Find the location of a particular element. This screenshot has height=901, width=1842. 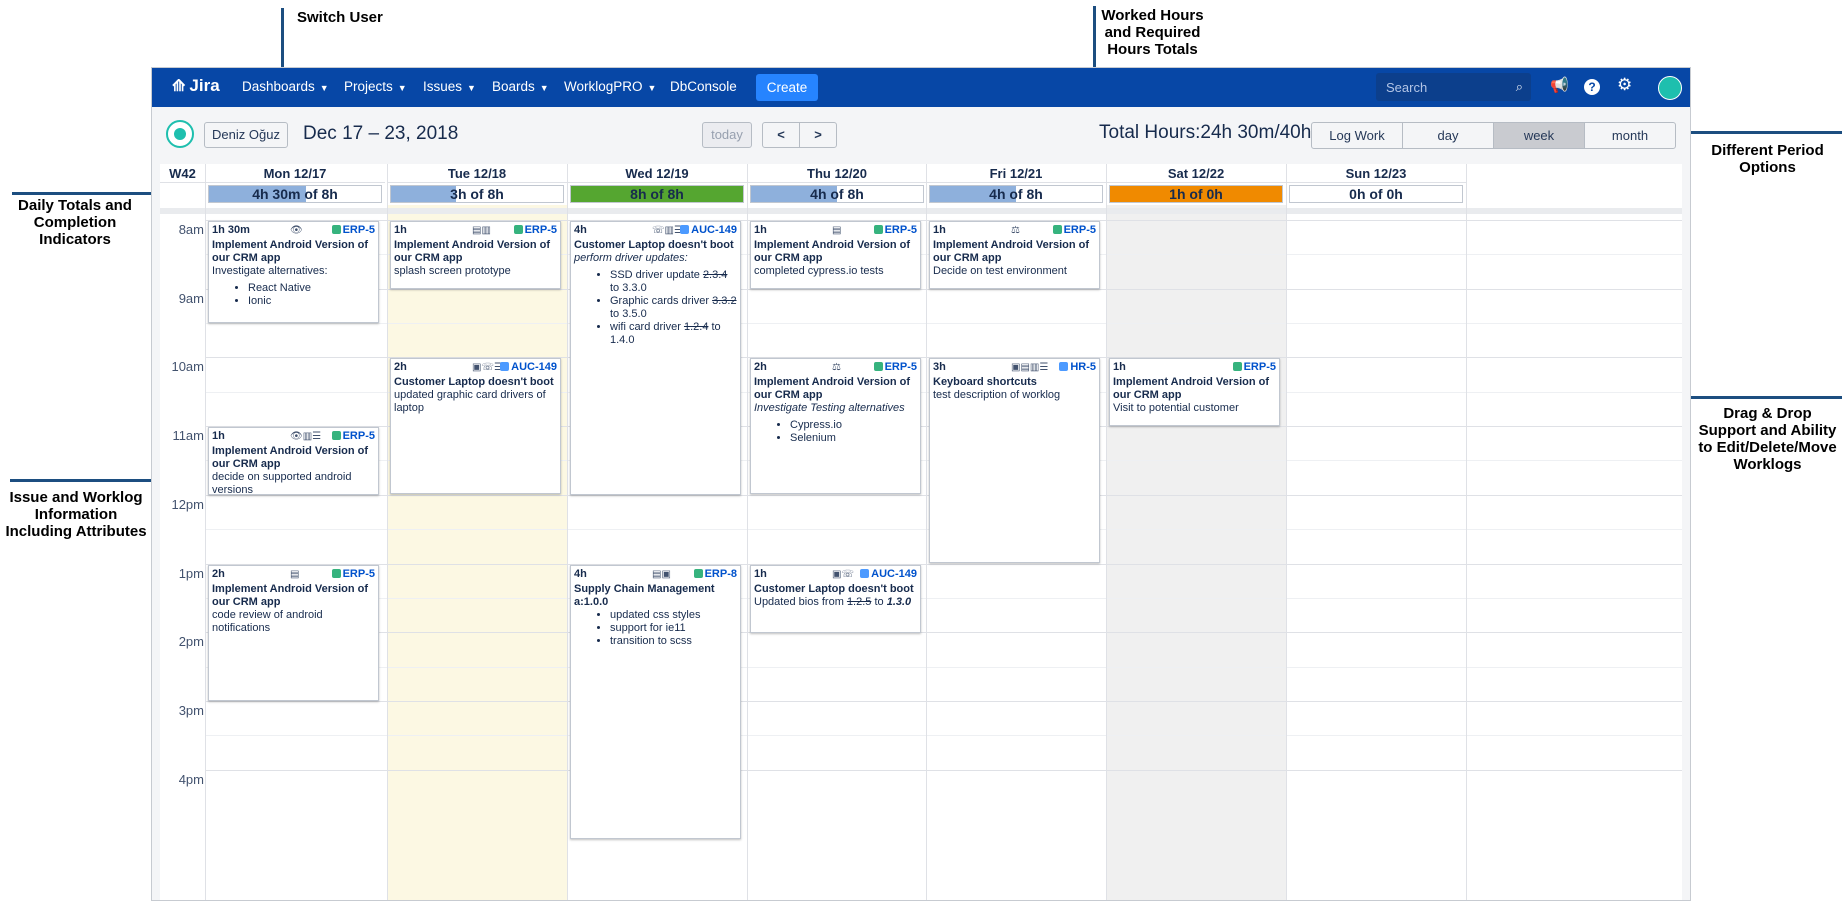

worklog-header: 1h 👁▥☰ ERP-5 is located at coordinates (293, 437).